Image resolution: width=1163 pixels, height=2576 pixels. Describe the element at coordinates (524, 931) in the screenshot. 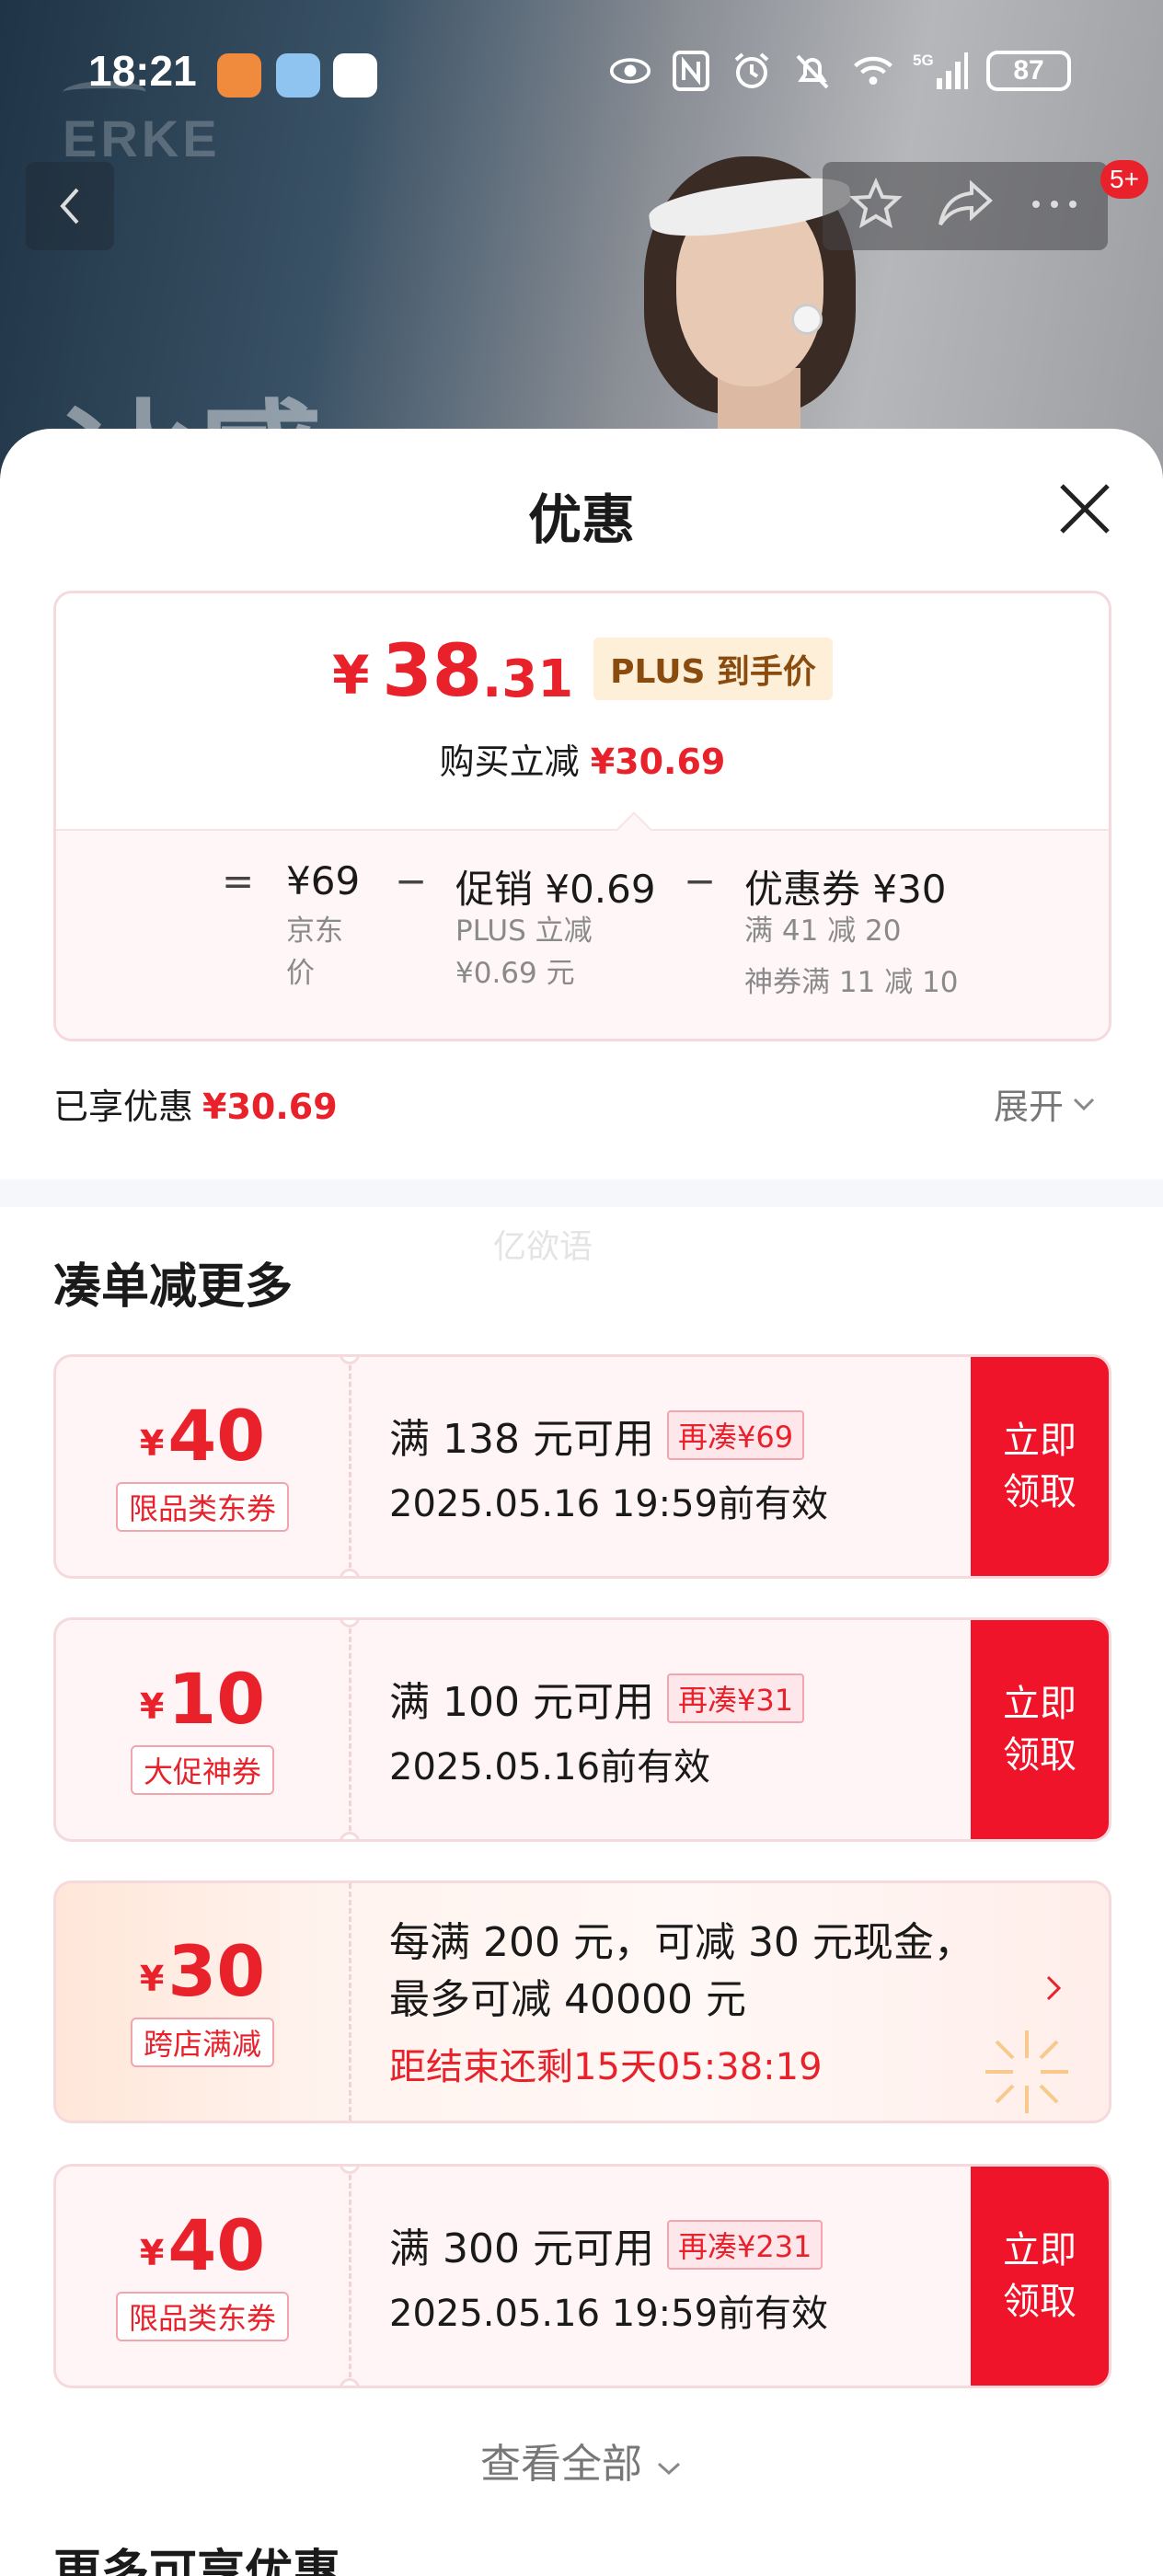

I see `promo-label: PLUS 立减` at that location.